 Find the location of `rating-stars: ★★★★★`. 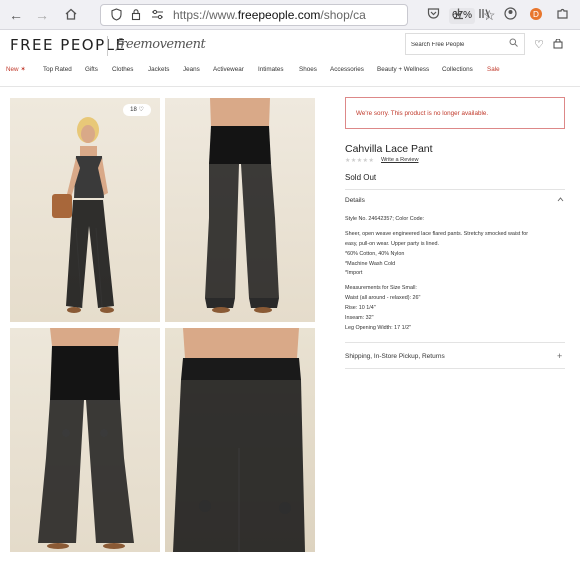

rating-stars: ★★★★★ is located at coordinates (360, 161).